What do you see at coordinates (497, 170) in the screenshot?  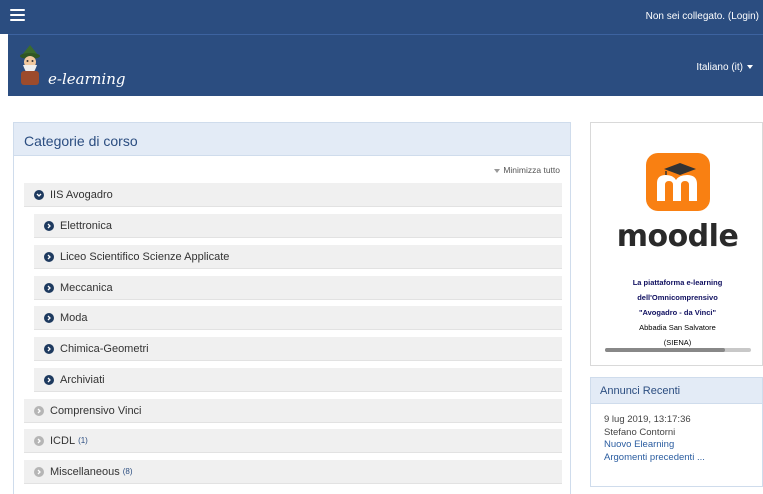 I see `triangle-down-icon` at bounding box center [497, 170].